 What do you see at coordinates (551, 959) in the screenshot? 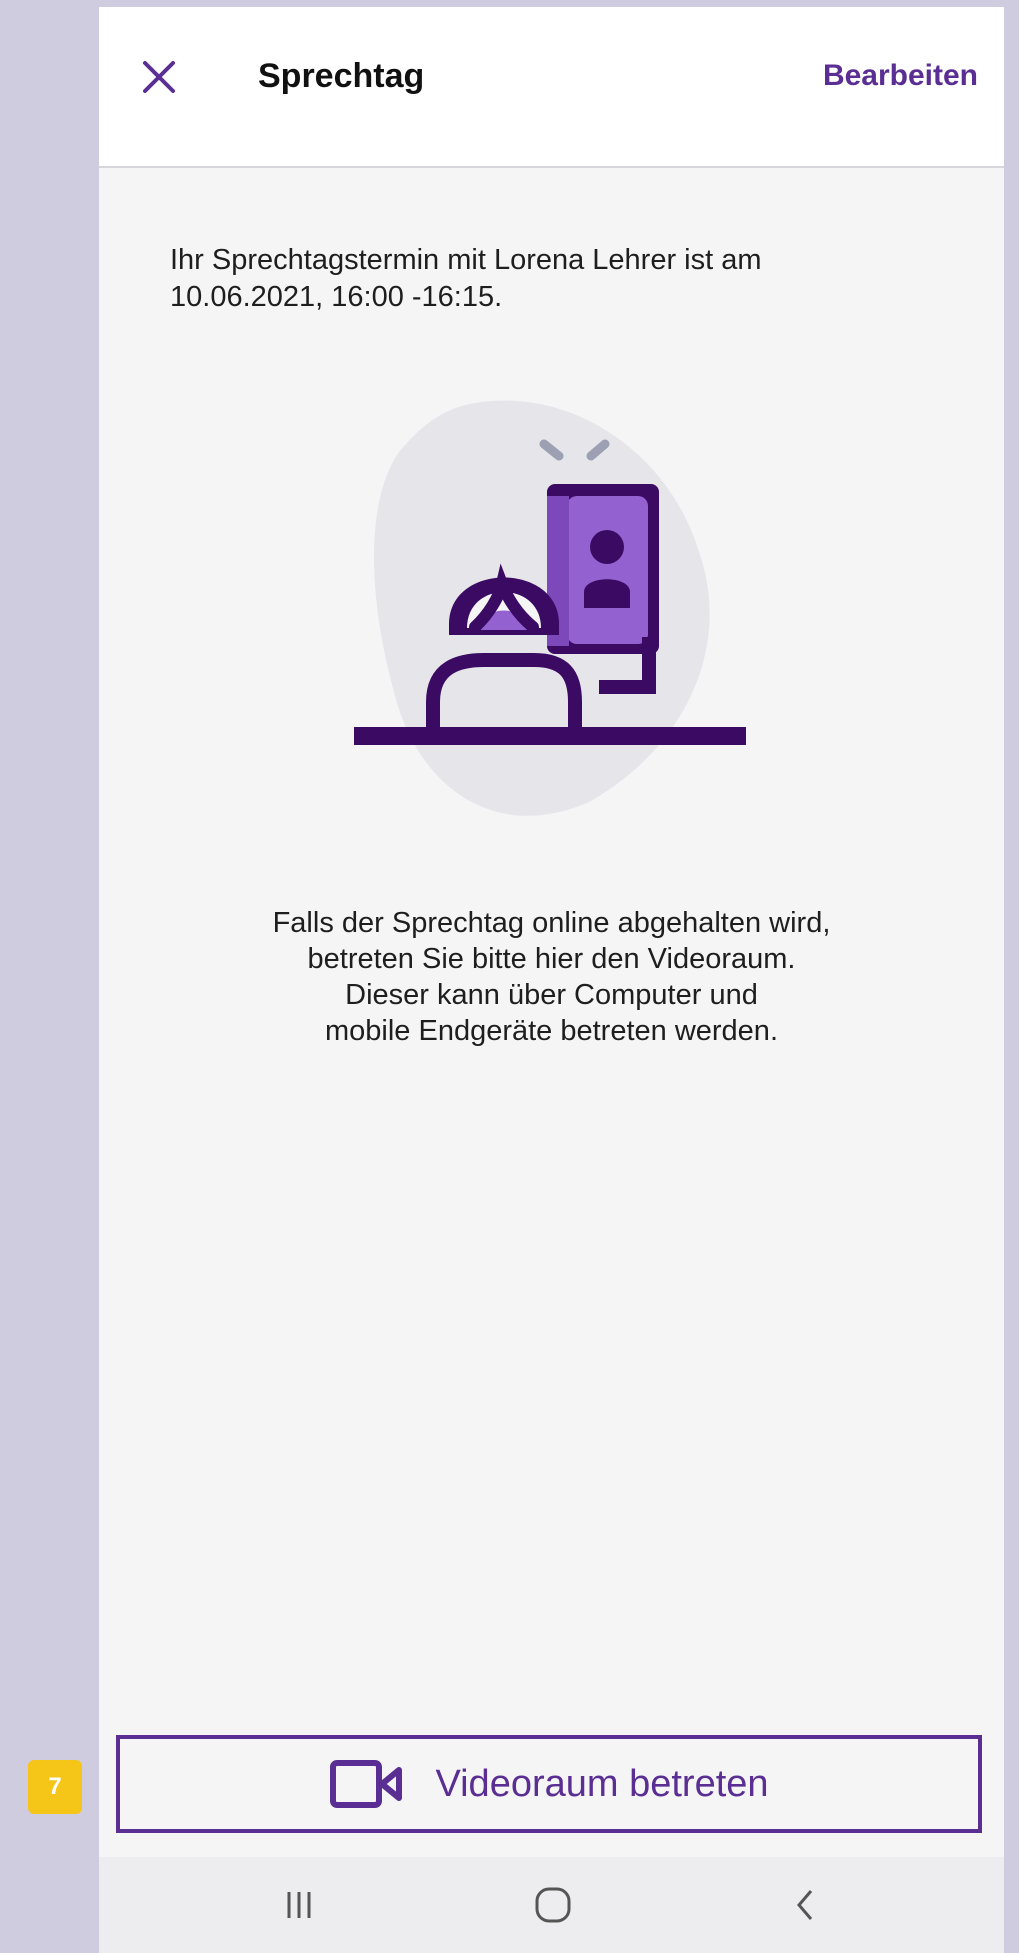
I see `info-line: betreten Sie bitte hier den Videoraum.` at bounding box center [551, 959].